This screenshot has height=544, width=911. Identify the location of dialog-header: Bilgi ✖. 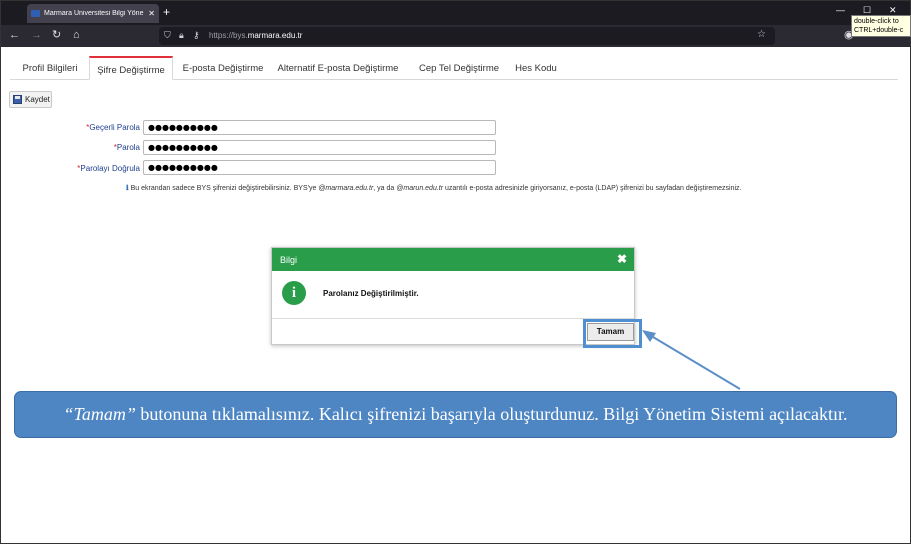
(453, 259).